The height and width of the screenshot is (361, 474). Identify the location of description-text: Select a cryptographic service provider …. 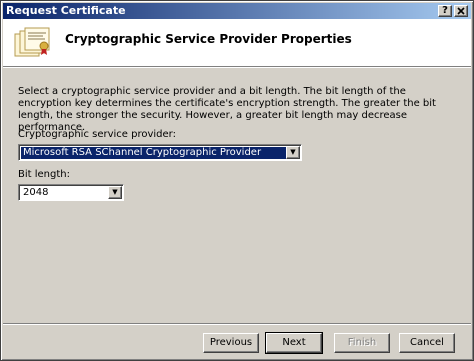
(227, 109).